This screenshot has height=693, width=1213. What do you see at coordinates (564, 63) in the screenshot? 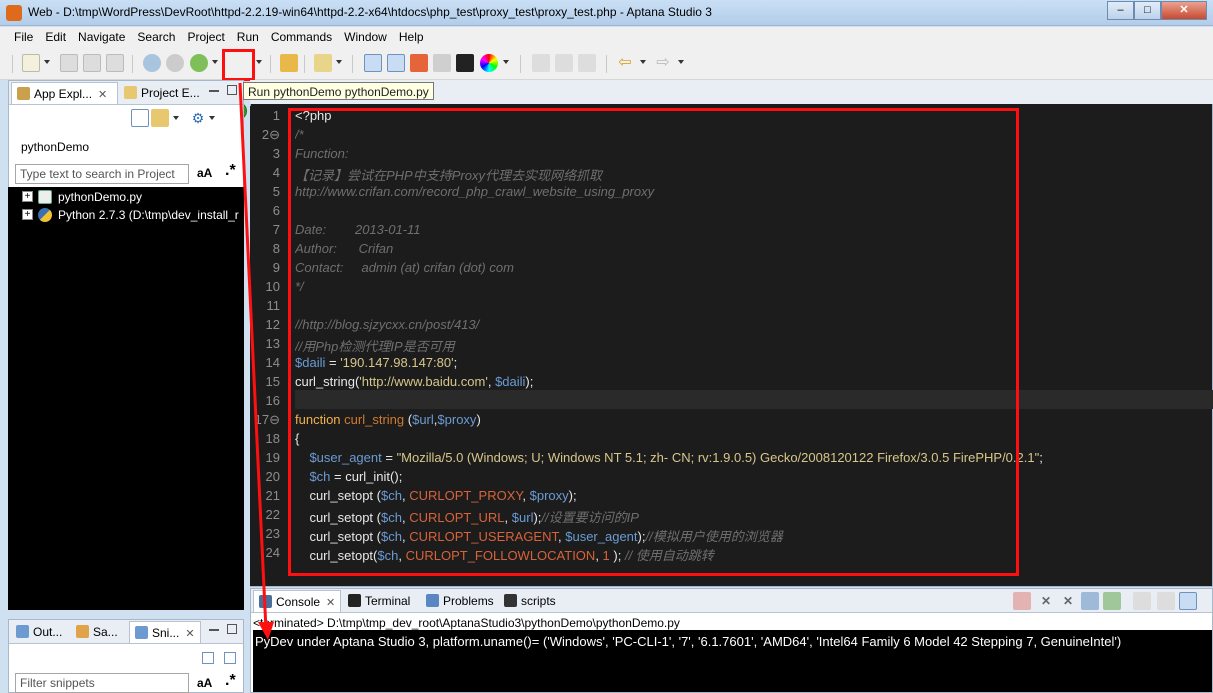
I see `block-icon` at bounding box center [564, 63].